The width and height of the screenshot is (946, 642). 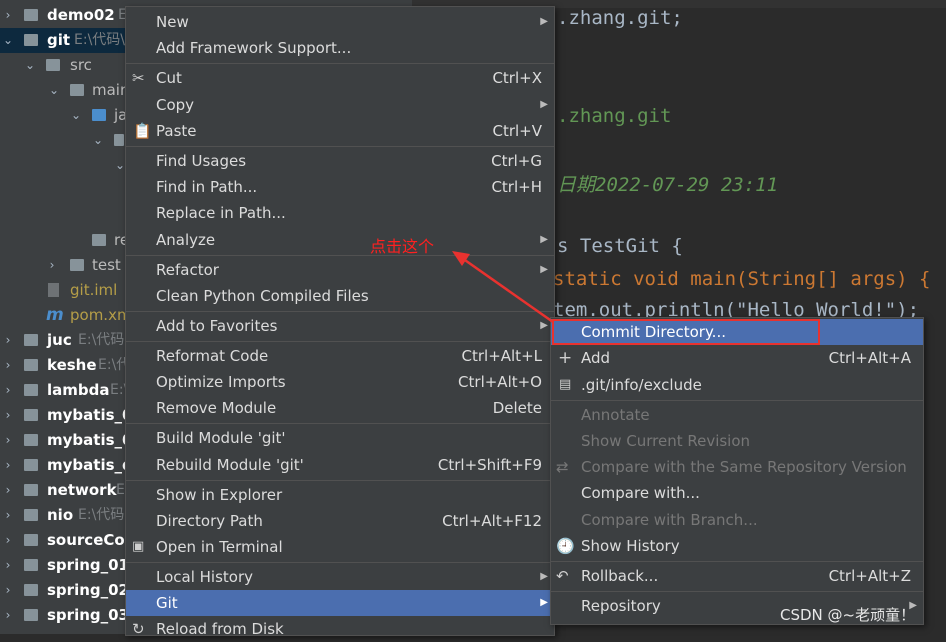 What do you see at coordinates (742, 279) in the screenshot?
I see `code-line-main: static void main(String[] args) {` at bounding box center [742, 279].